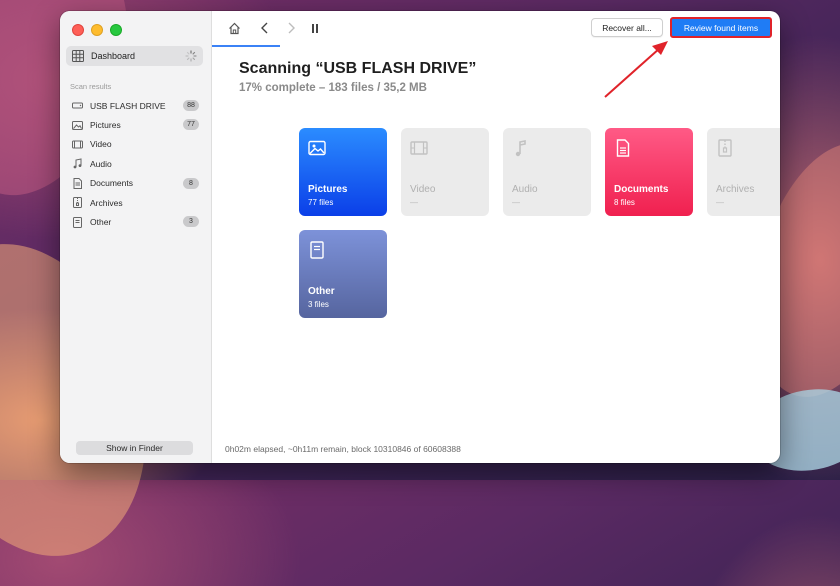 The image size is (840, 586). I want to click on card-file-count: 77 files, so click(321, 202).